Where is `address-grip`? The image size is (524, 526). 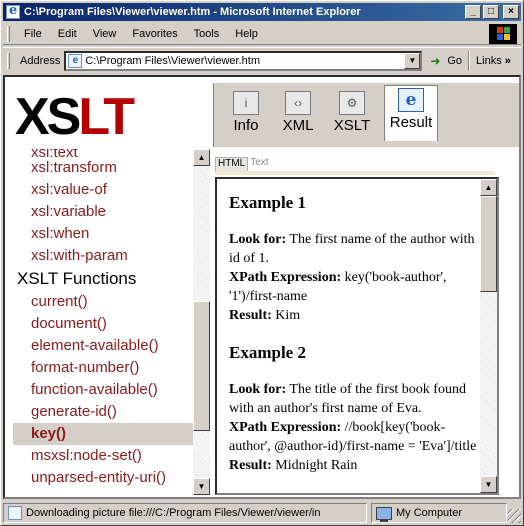
address-grip is located at coordinates (8, 60).